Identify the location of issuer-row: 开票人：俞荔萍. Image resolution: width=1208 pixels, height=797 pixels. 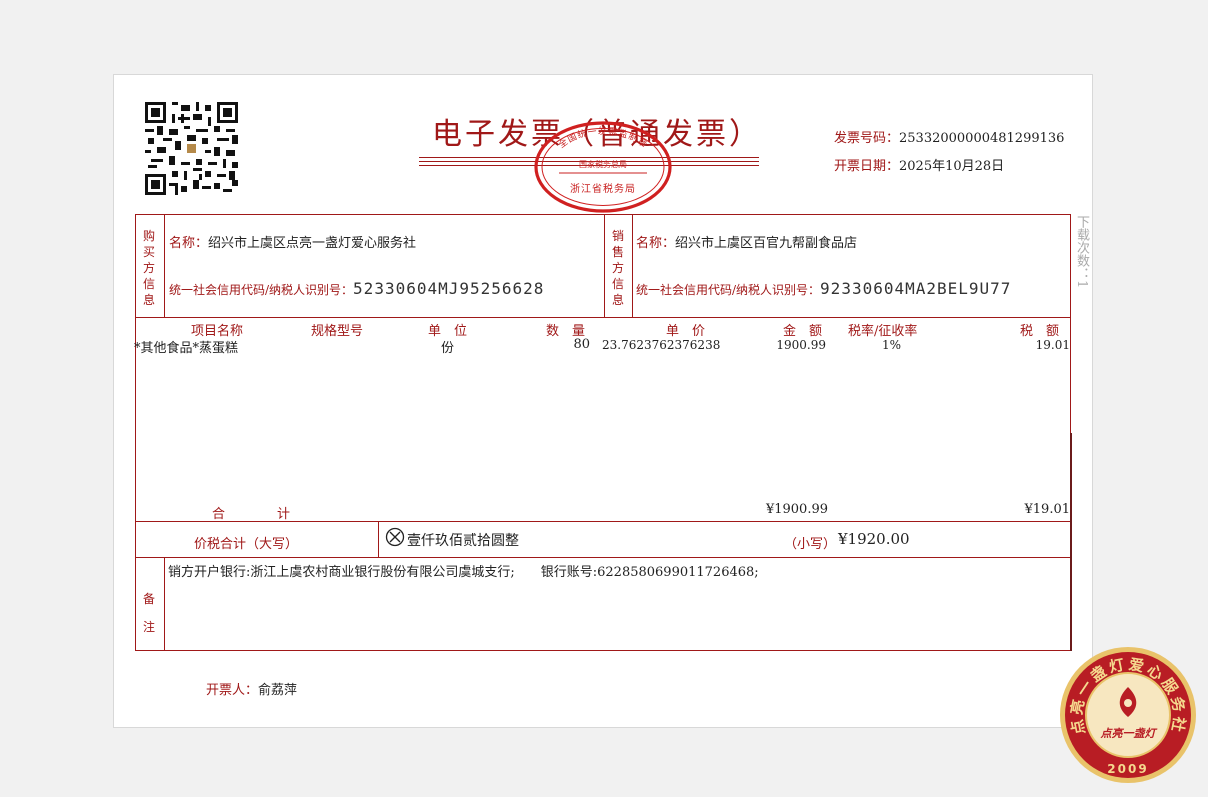
(251, 688).